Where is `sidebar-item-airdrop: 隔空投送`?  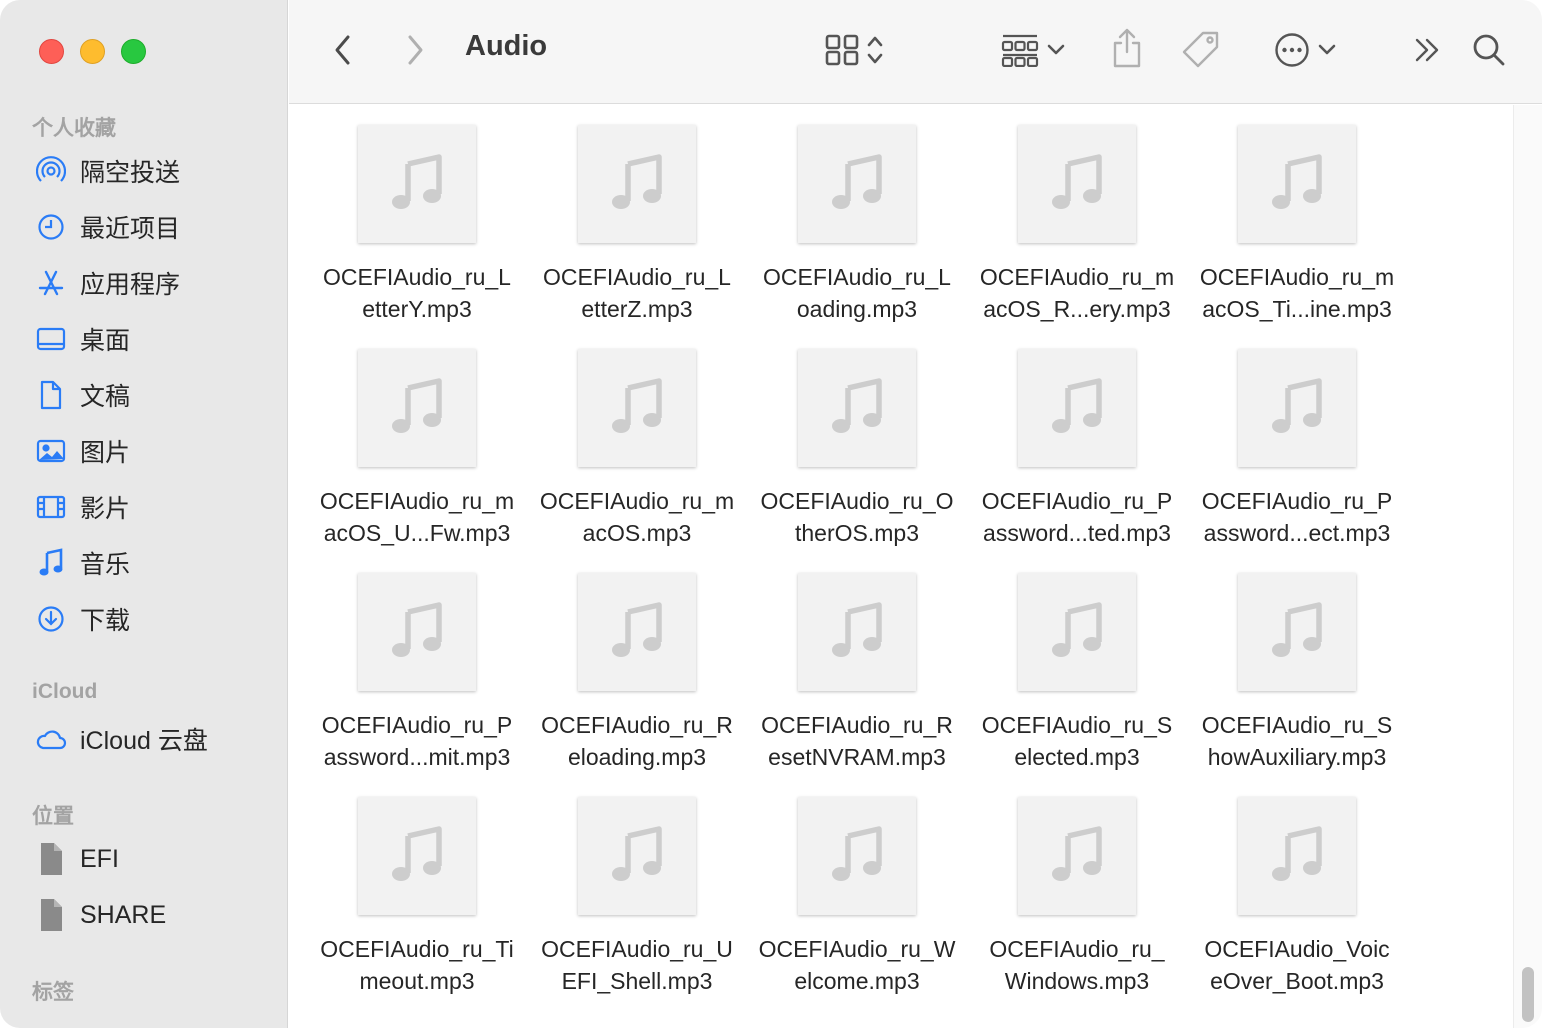 sidebar-item-airdrop: 隔空投送 is located at coordinates (159, 171).